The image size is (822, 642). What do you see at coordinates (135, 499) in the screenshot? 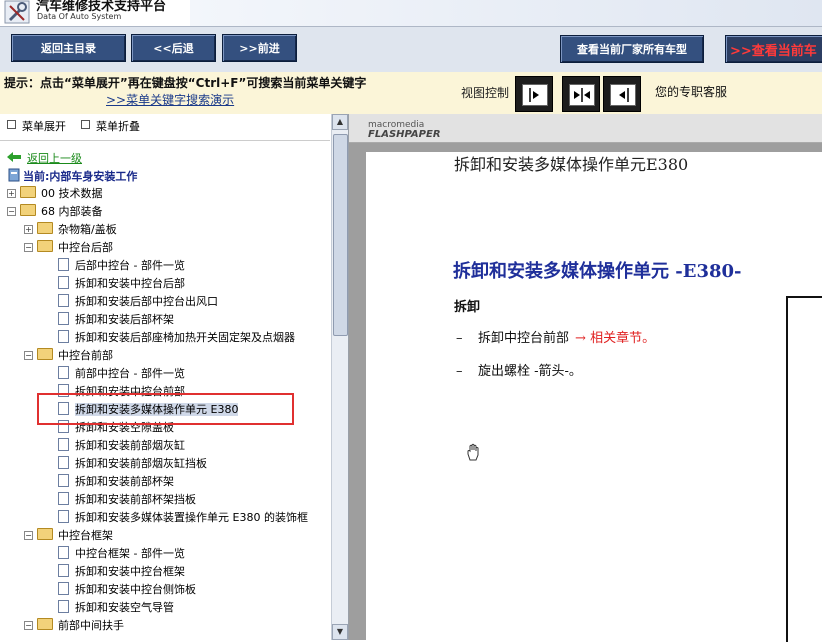
I see `tree-item-label: 拆卸和安装前部杯架挡板` at bounding box center [135, 499].